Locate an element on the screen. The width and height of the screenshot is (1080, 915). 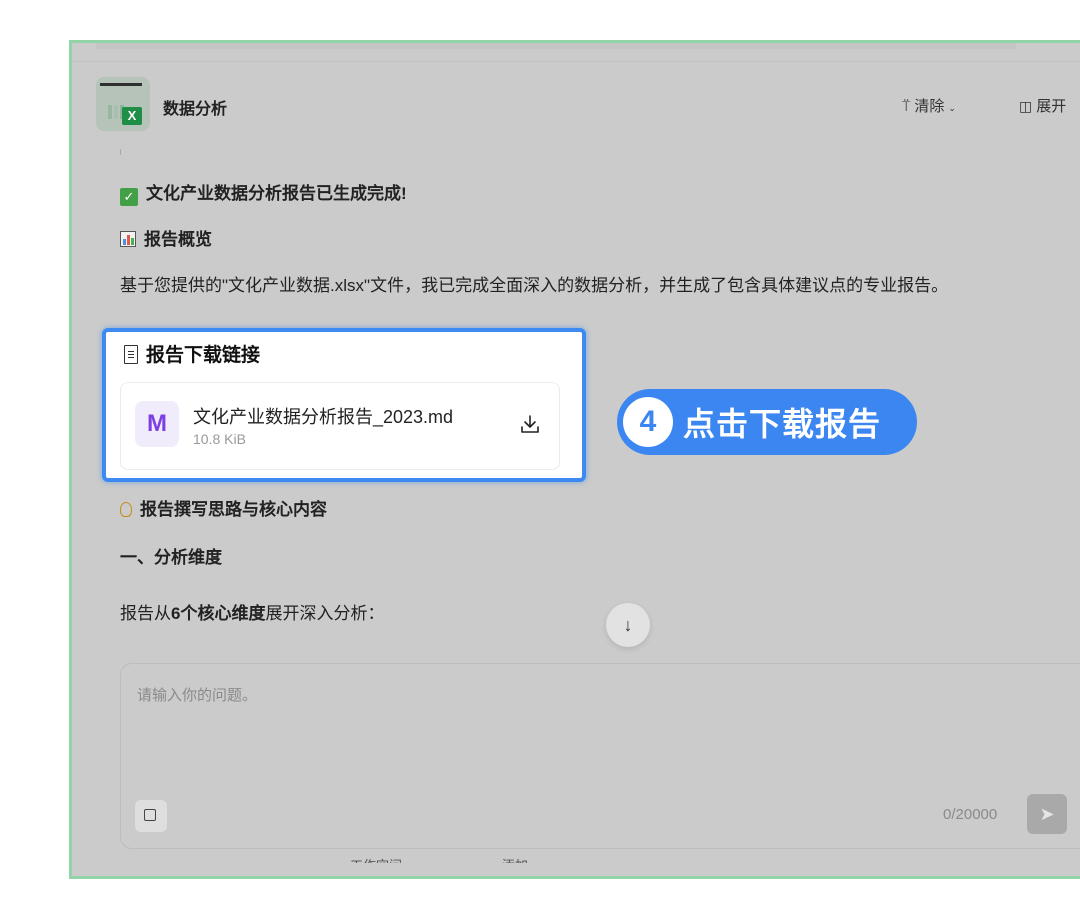
document-icon is located at coordinates (131, 354).